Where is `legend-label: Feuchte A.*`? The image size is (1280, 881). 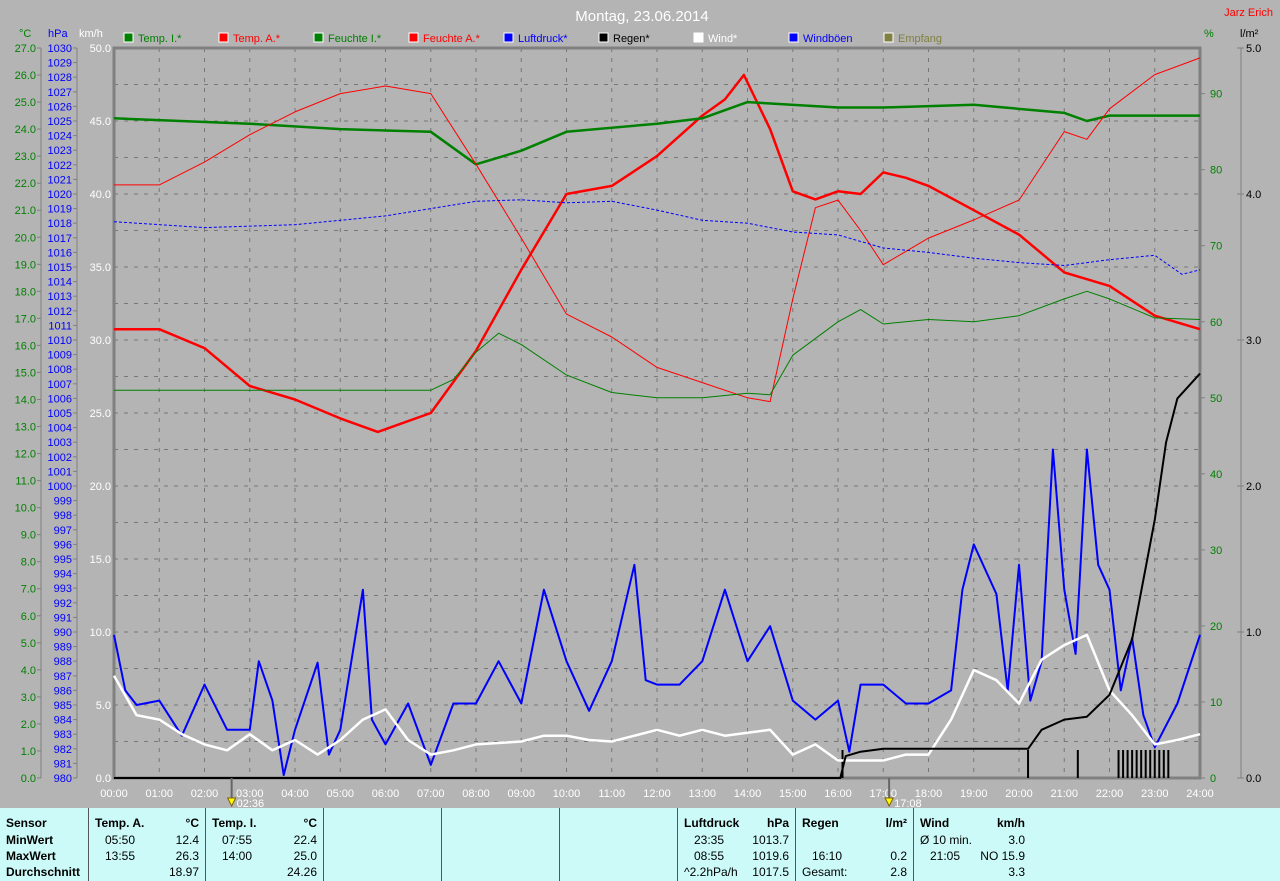
legend-label: Feuchte A.* is located at coordinates (452, 39).